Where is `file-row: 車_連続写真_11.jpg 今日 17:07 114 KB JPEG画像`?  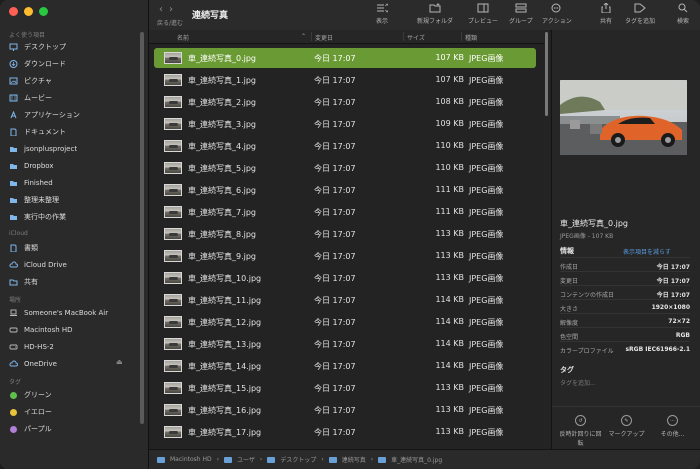
file-row: 車_連続写真_11.jpg 今日 17:07 114 KB JPEG画像 is located at coordinates (345, 300).